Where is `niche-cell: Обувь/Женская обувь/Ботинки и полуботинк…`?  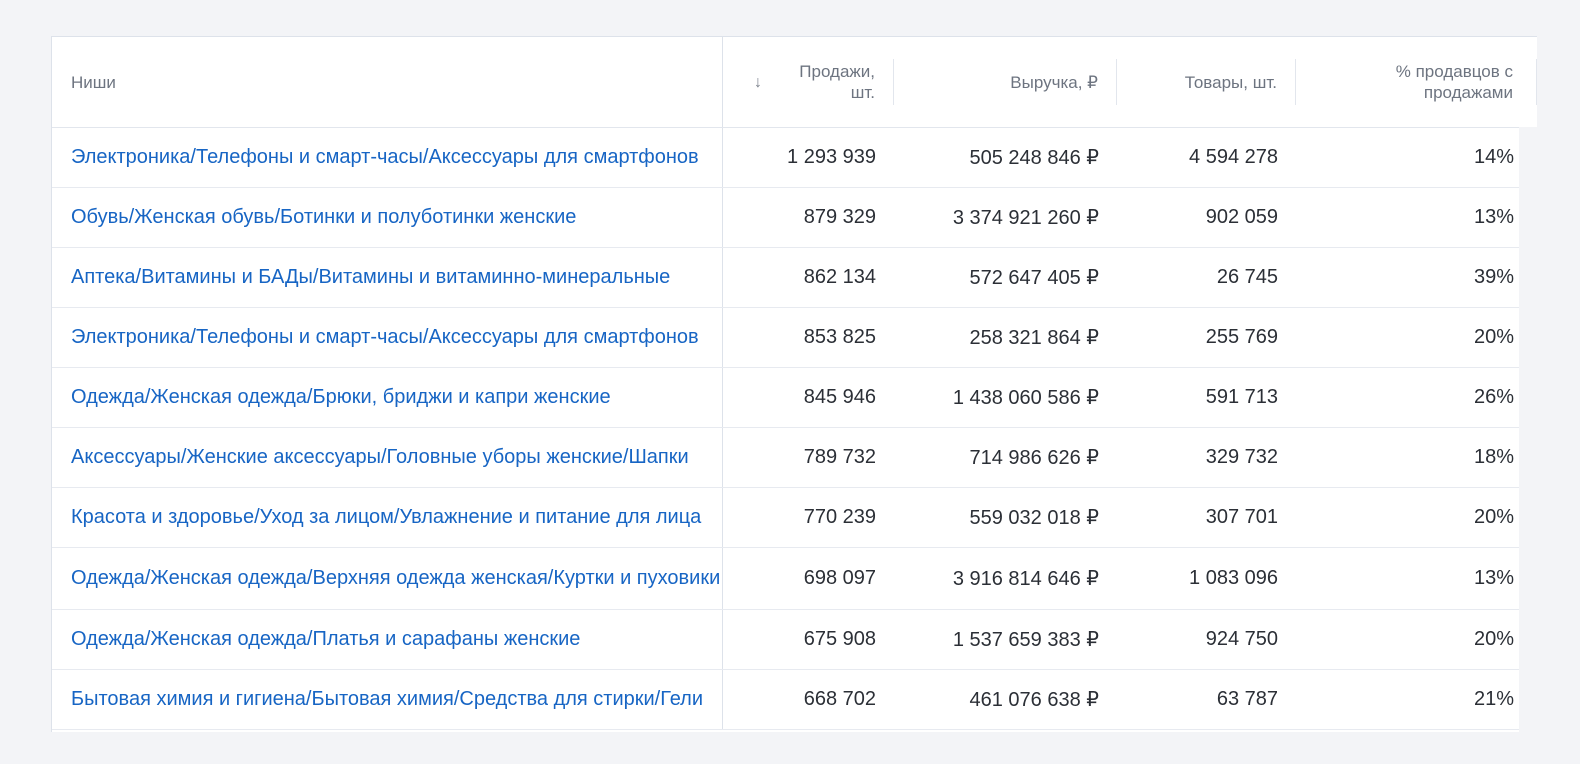 niche-cell: Обувь/Женская обувь/Ботинки и полуботинк… is located at coordinates (387, 217).